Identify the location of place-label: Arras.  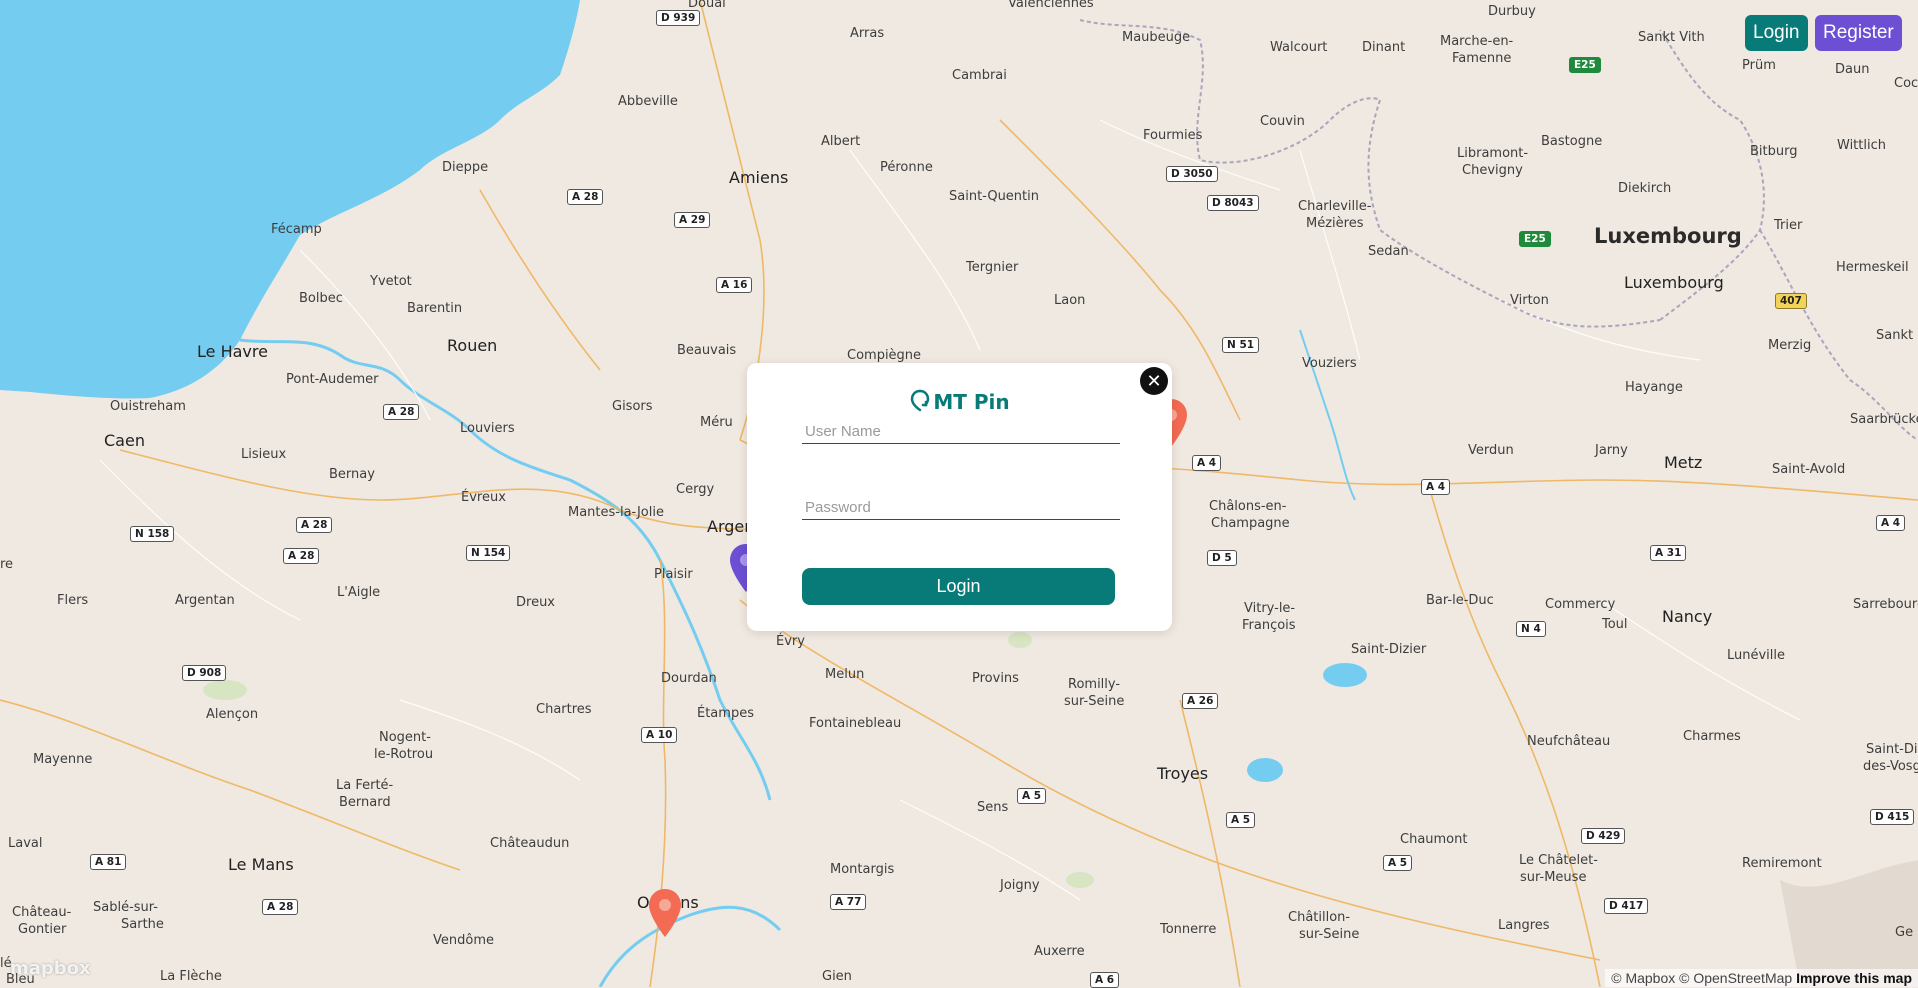
(867, 33).